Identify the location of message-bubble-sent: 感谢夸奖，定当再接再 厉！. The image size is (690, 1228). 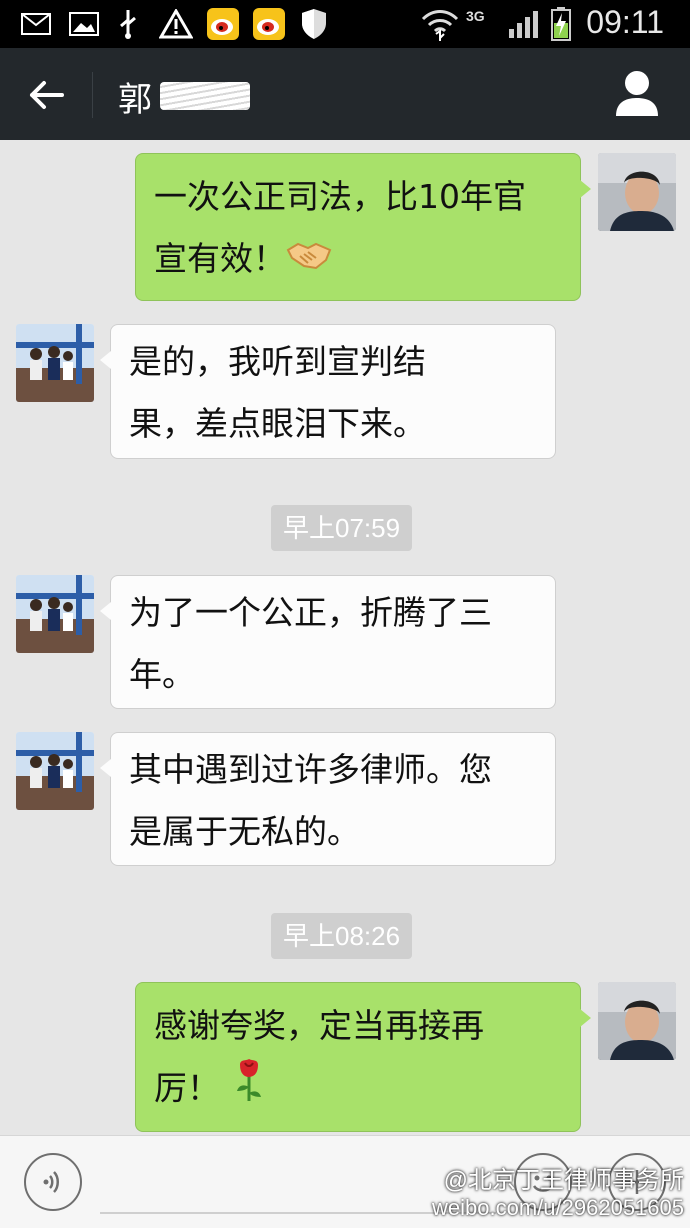
(363, 1057).